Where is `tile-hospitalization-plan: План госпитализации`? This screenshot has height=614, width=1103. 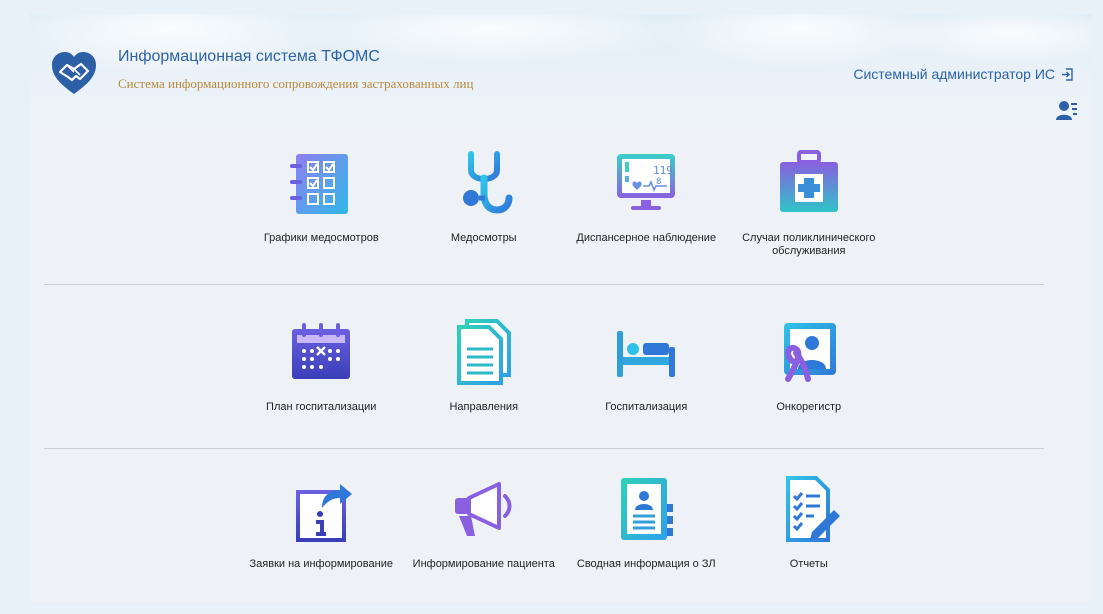 tile-hospitalization-plan: План госпитализации is located at coordinates (321, 365).